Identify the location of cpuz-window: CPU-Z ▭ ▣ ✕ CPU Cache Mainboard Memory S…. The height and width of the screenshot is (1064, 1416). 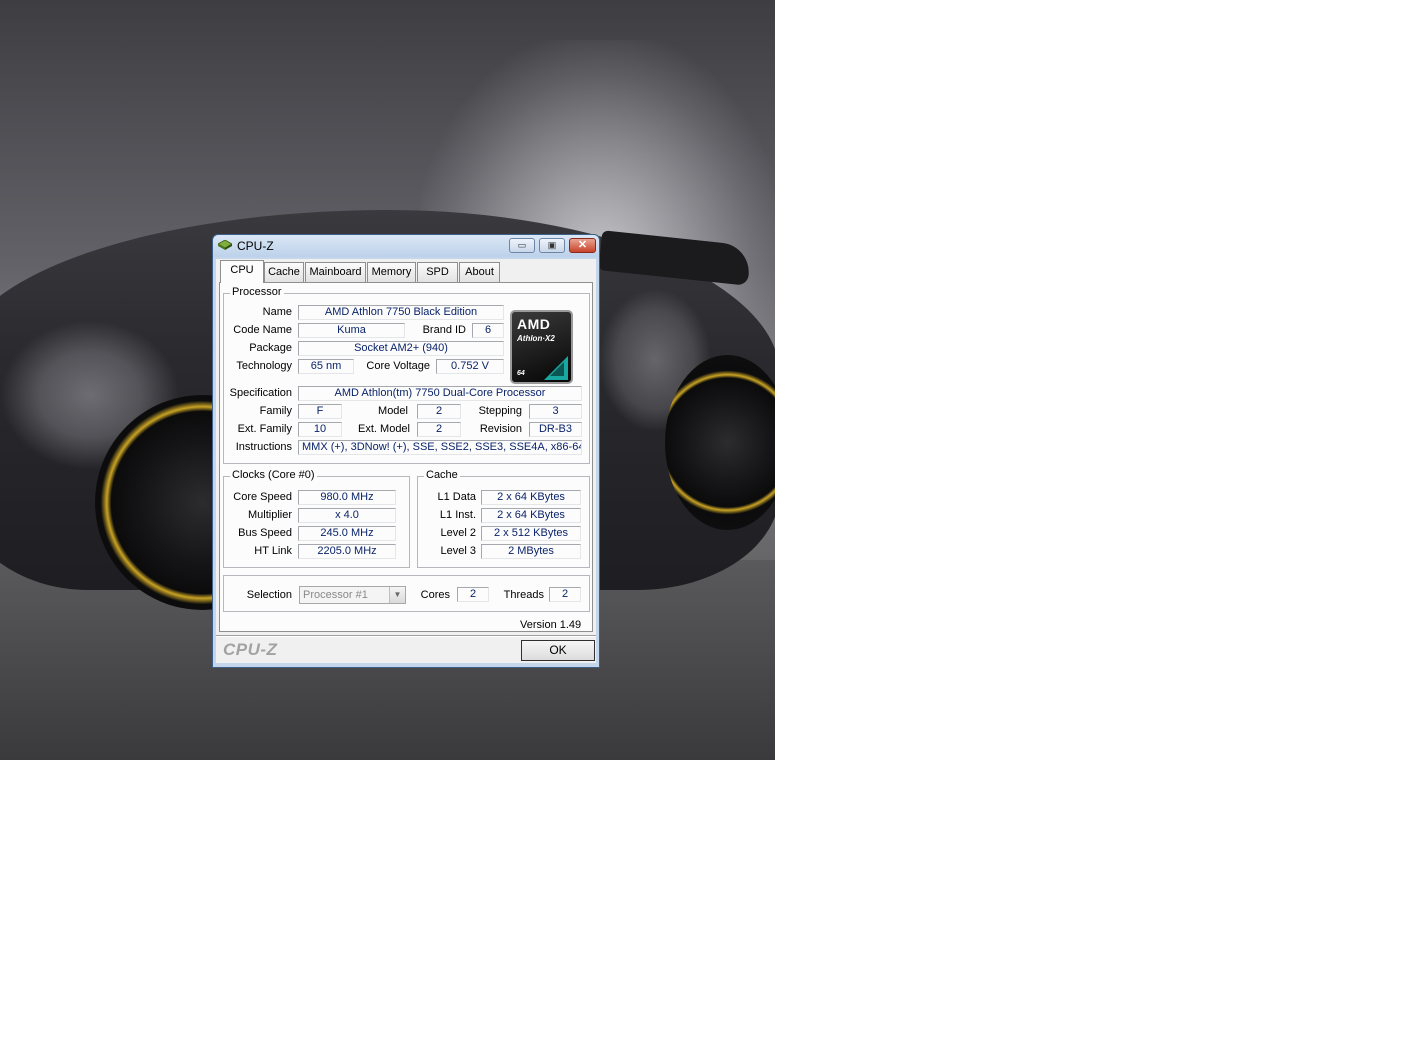
(406, 451).